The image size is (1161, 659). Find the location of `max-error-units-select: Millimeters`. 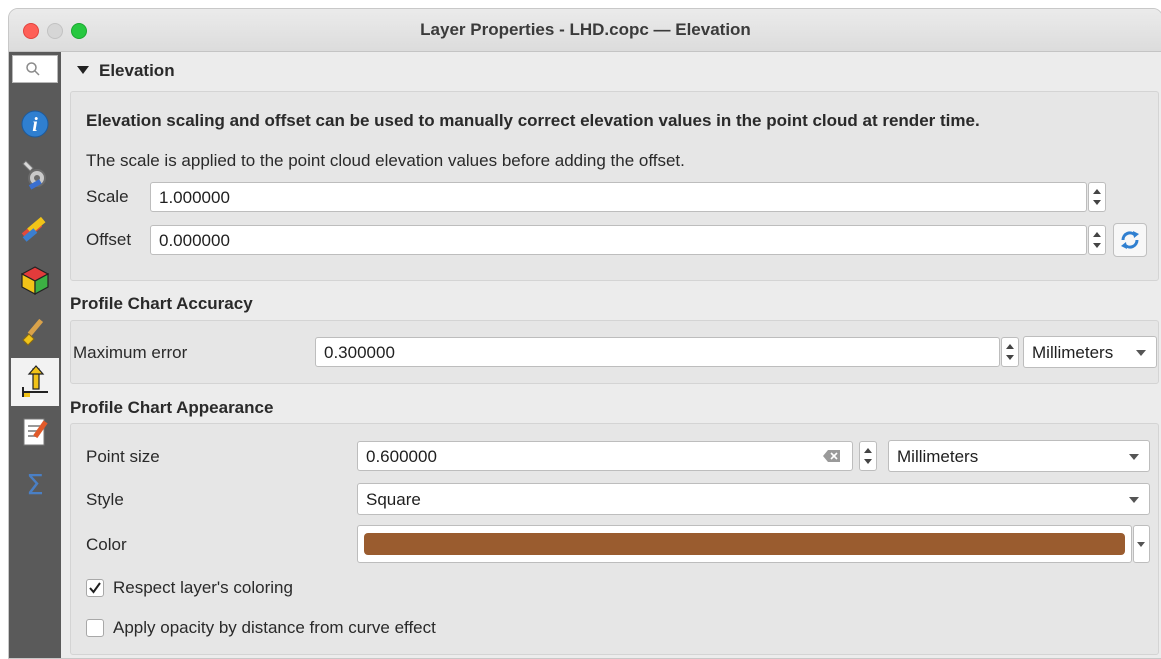

max-error-units-select: Millimeters is located at coordinates (1090, 352).